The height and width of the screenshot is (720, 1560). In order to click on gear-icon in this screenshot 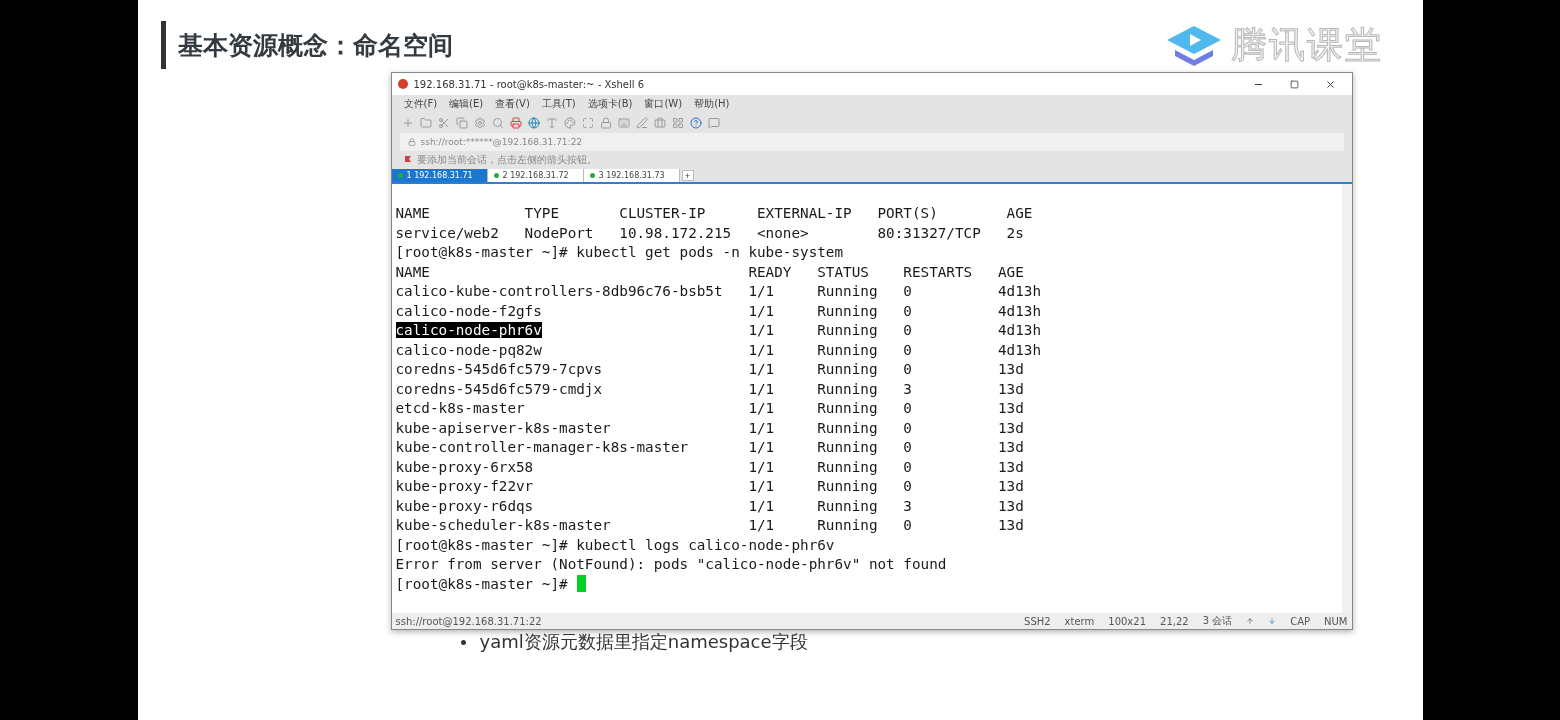, I will do `click(479, 122)`.